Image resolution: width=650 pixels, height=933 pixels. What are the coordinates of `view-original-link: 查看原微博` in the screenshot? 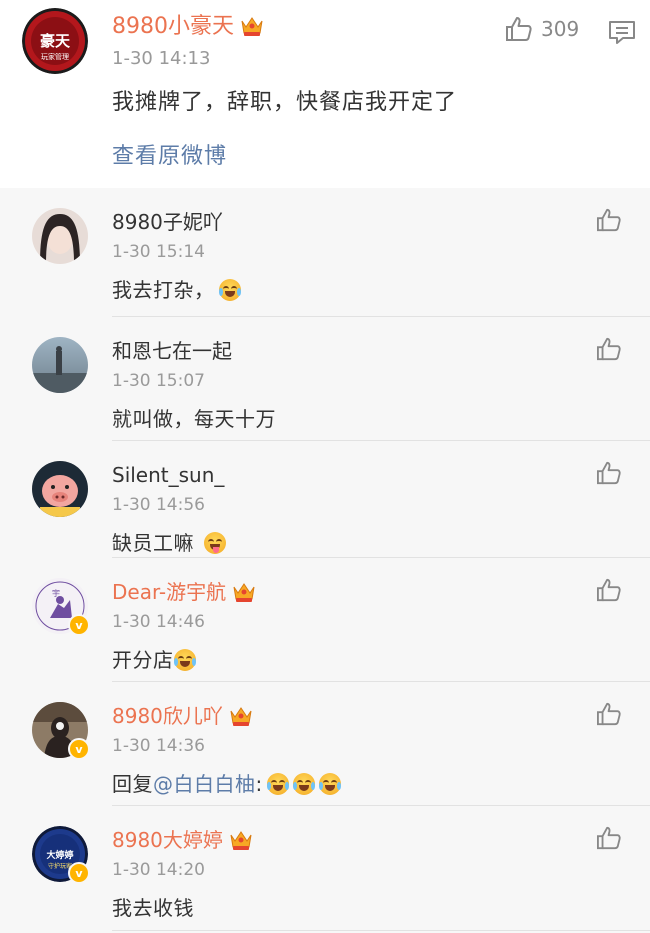 It's located at (169, 154).